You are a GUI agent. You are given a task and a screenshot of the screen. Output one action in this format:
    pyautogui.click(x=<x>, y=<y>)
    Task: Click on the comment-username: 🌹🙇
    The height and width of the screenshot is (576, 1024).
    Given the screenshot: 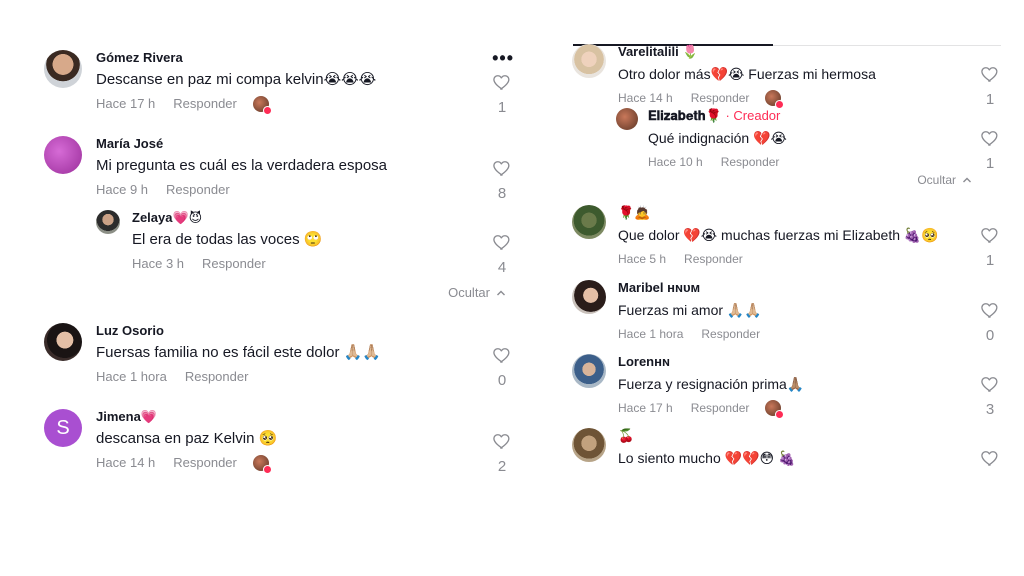 What is the action you would take?
    pyautogui.click(x=790, y=213)
    